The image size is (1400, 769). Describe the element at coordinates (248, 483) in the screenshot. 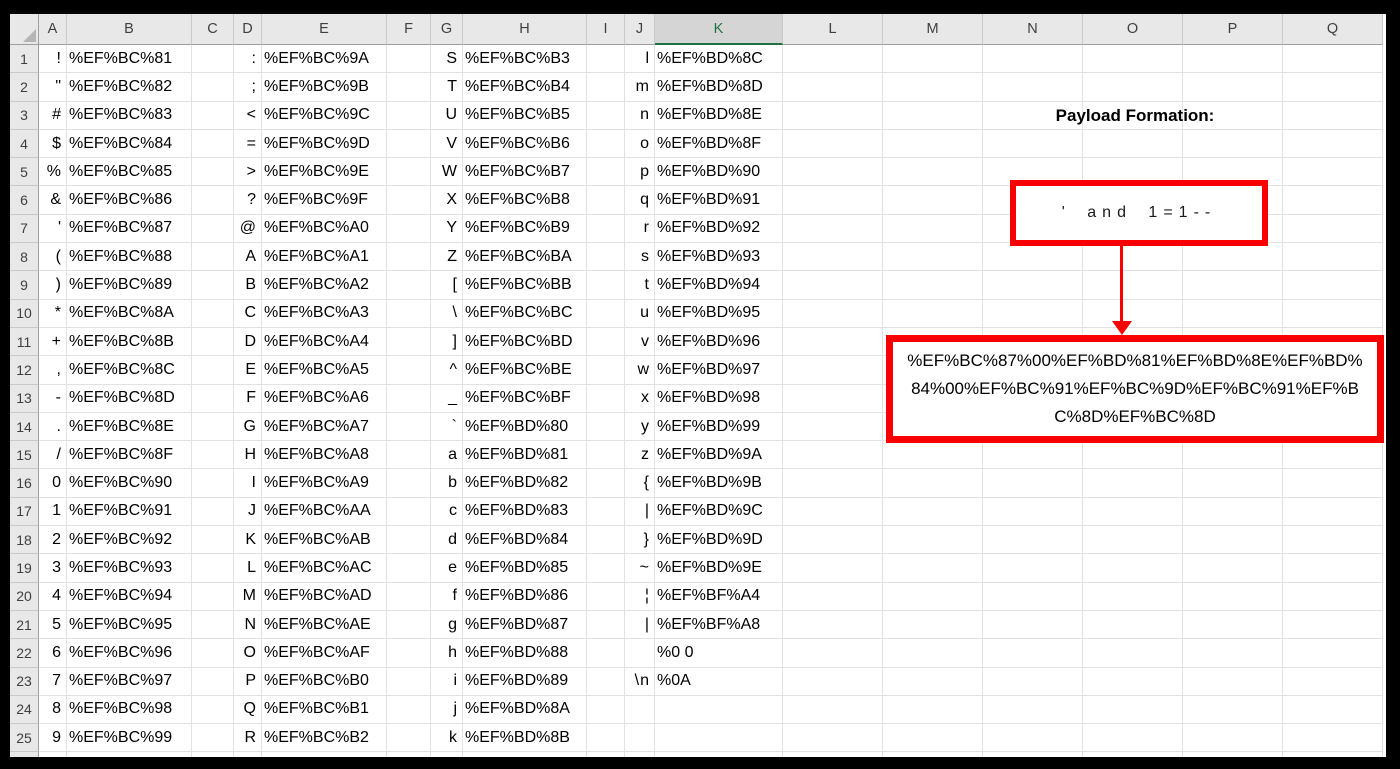

I see `cell-d16: I` at that location.